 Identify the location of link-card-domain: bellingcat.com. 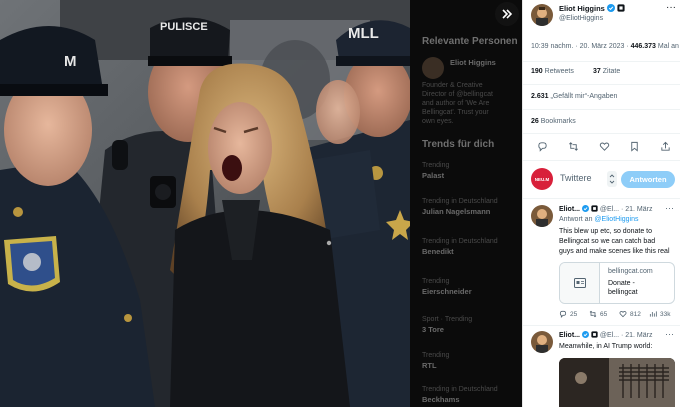
(630, 271).